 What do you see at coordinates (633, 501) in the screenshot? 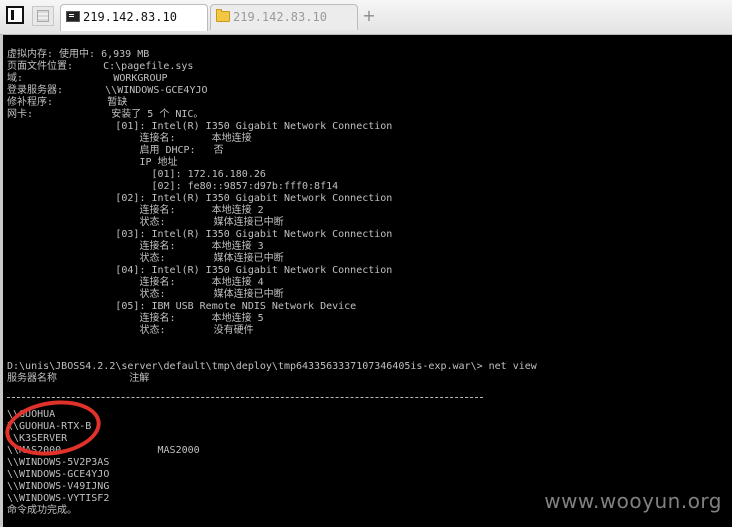
I see `watermark: www.wooyun.org` at bounding box center [633, 501].